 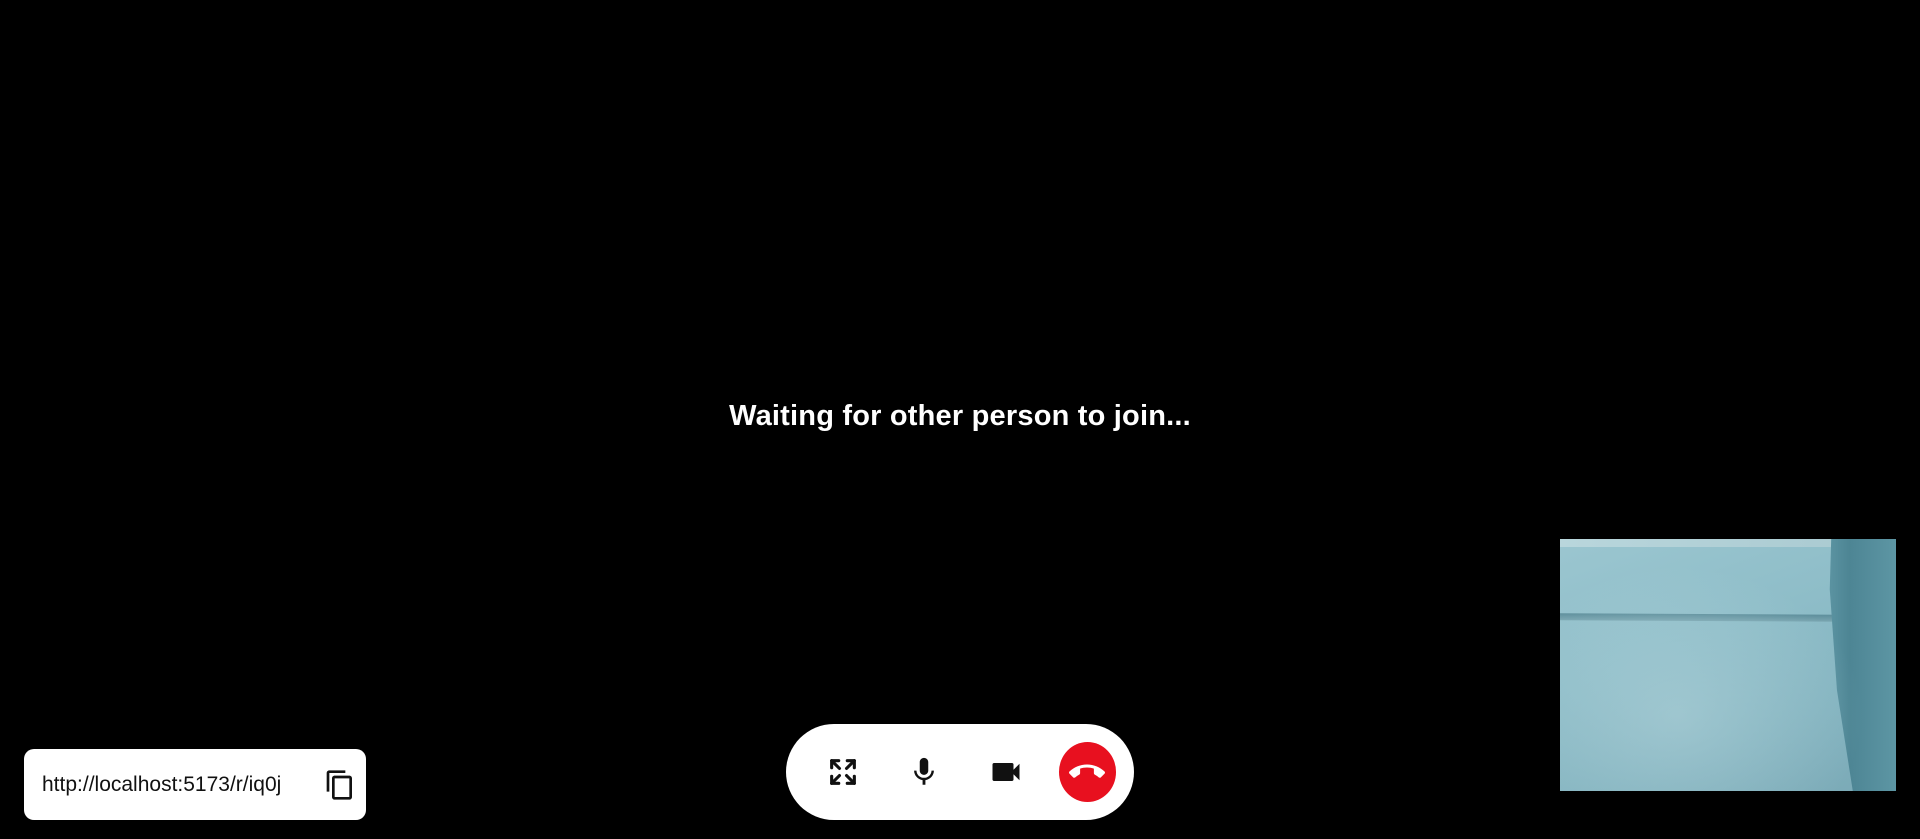 I want to click on call-controls-bar, so click(x=960, y=772).